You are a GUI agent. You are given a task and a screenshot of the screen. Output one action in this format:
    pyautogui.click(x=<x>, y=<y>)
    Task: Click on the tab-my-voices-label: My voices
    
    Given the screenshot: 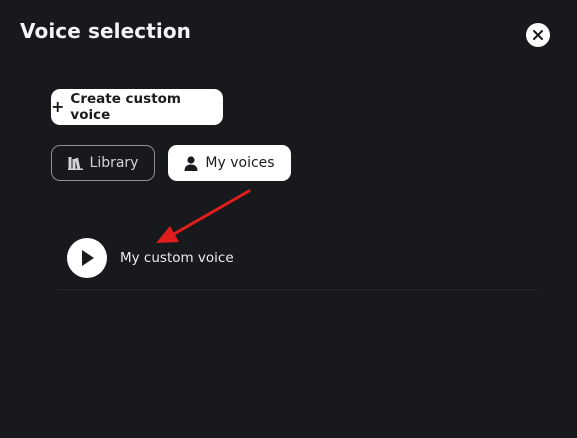 What is the action you would take?
    pyautogui.click(x=240, y=163)
    